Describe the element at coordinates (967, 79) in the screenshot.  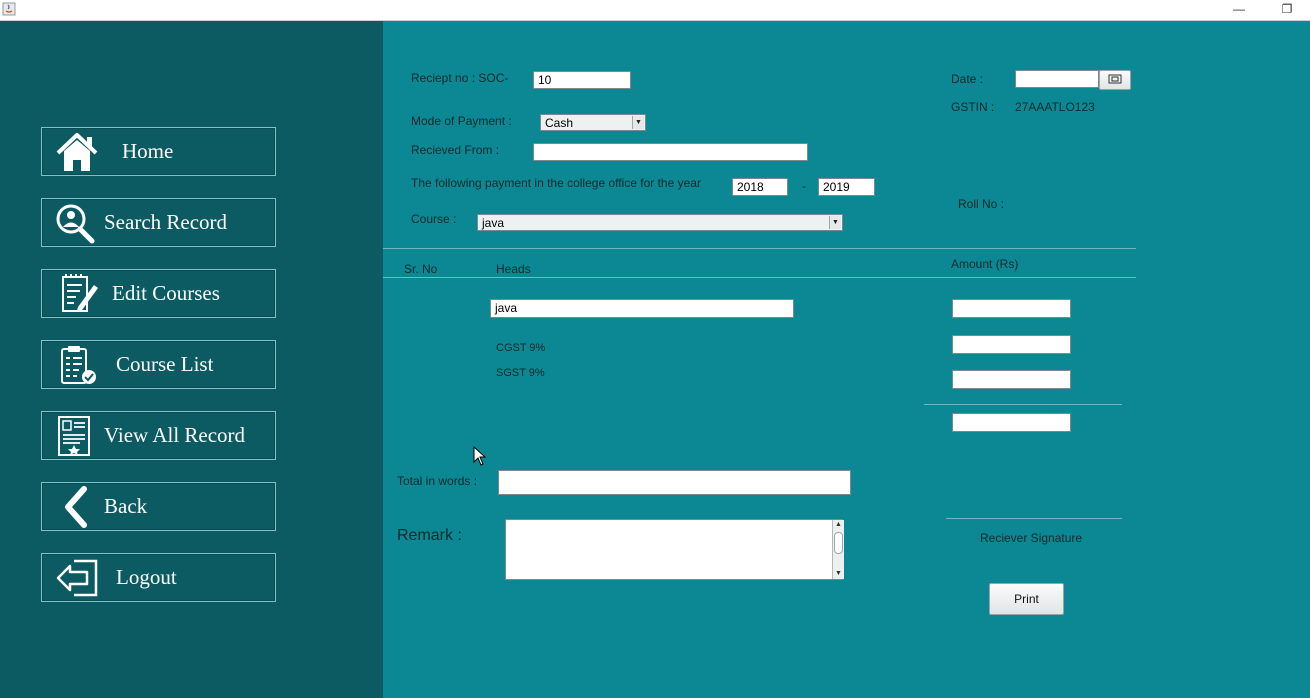
I see `date-label: Date :` at that location.